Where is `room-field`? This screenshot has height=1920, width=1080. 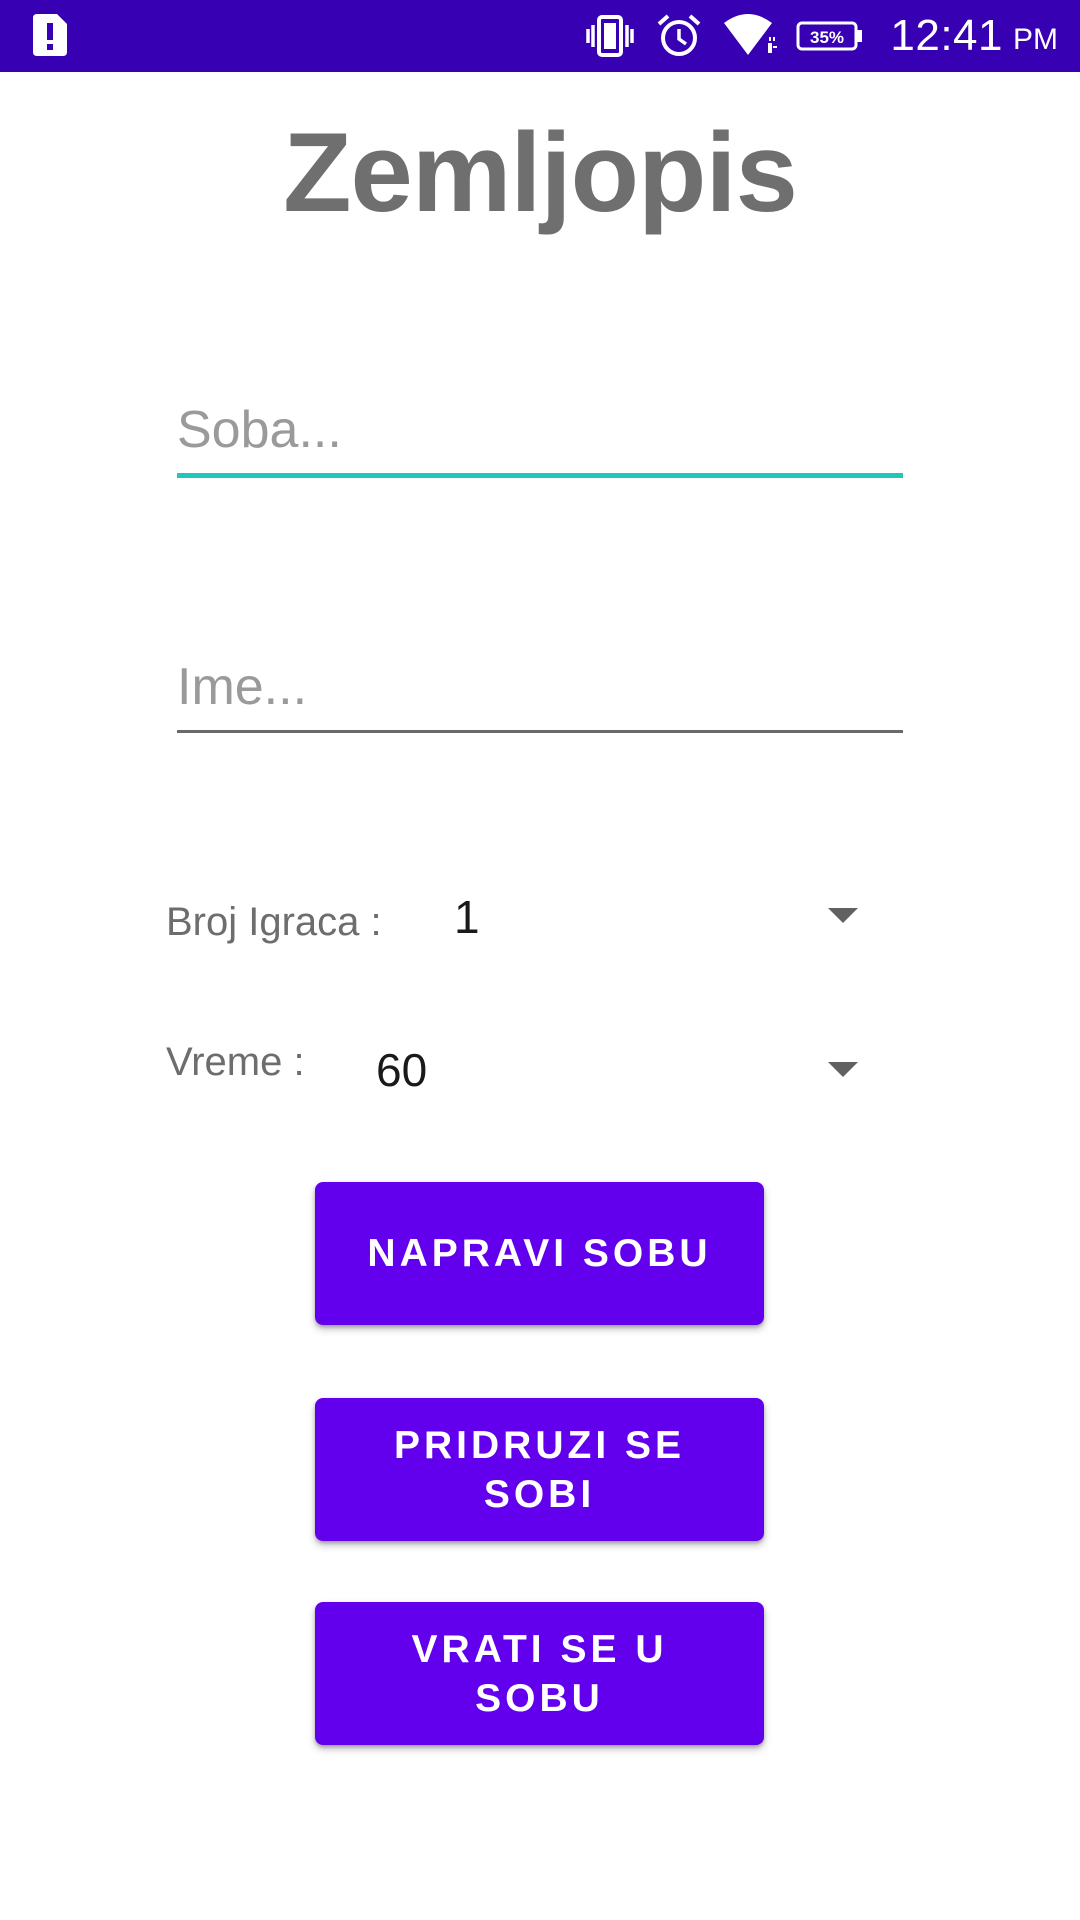
room-field is located at coordinates (540, 435).